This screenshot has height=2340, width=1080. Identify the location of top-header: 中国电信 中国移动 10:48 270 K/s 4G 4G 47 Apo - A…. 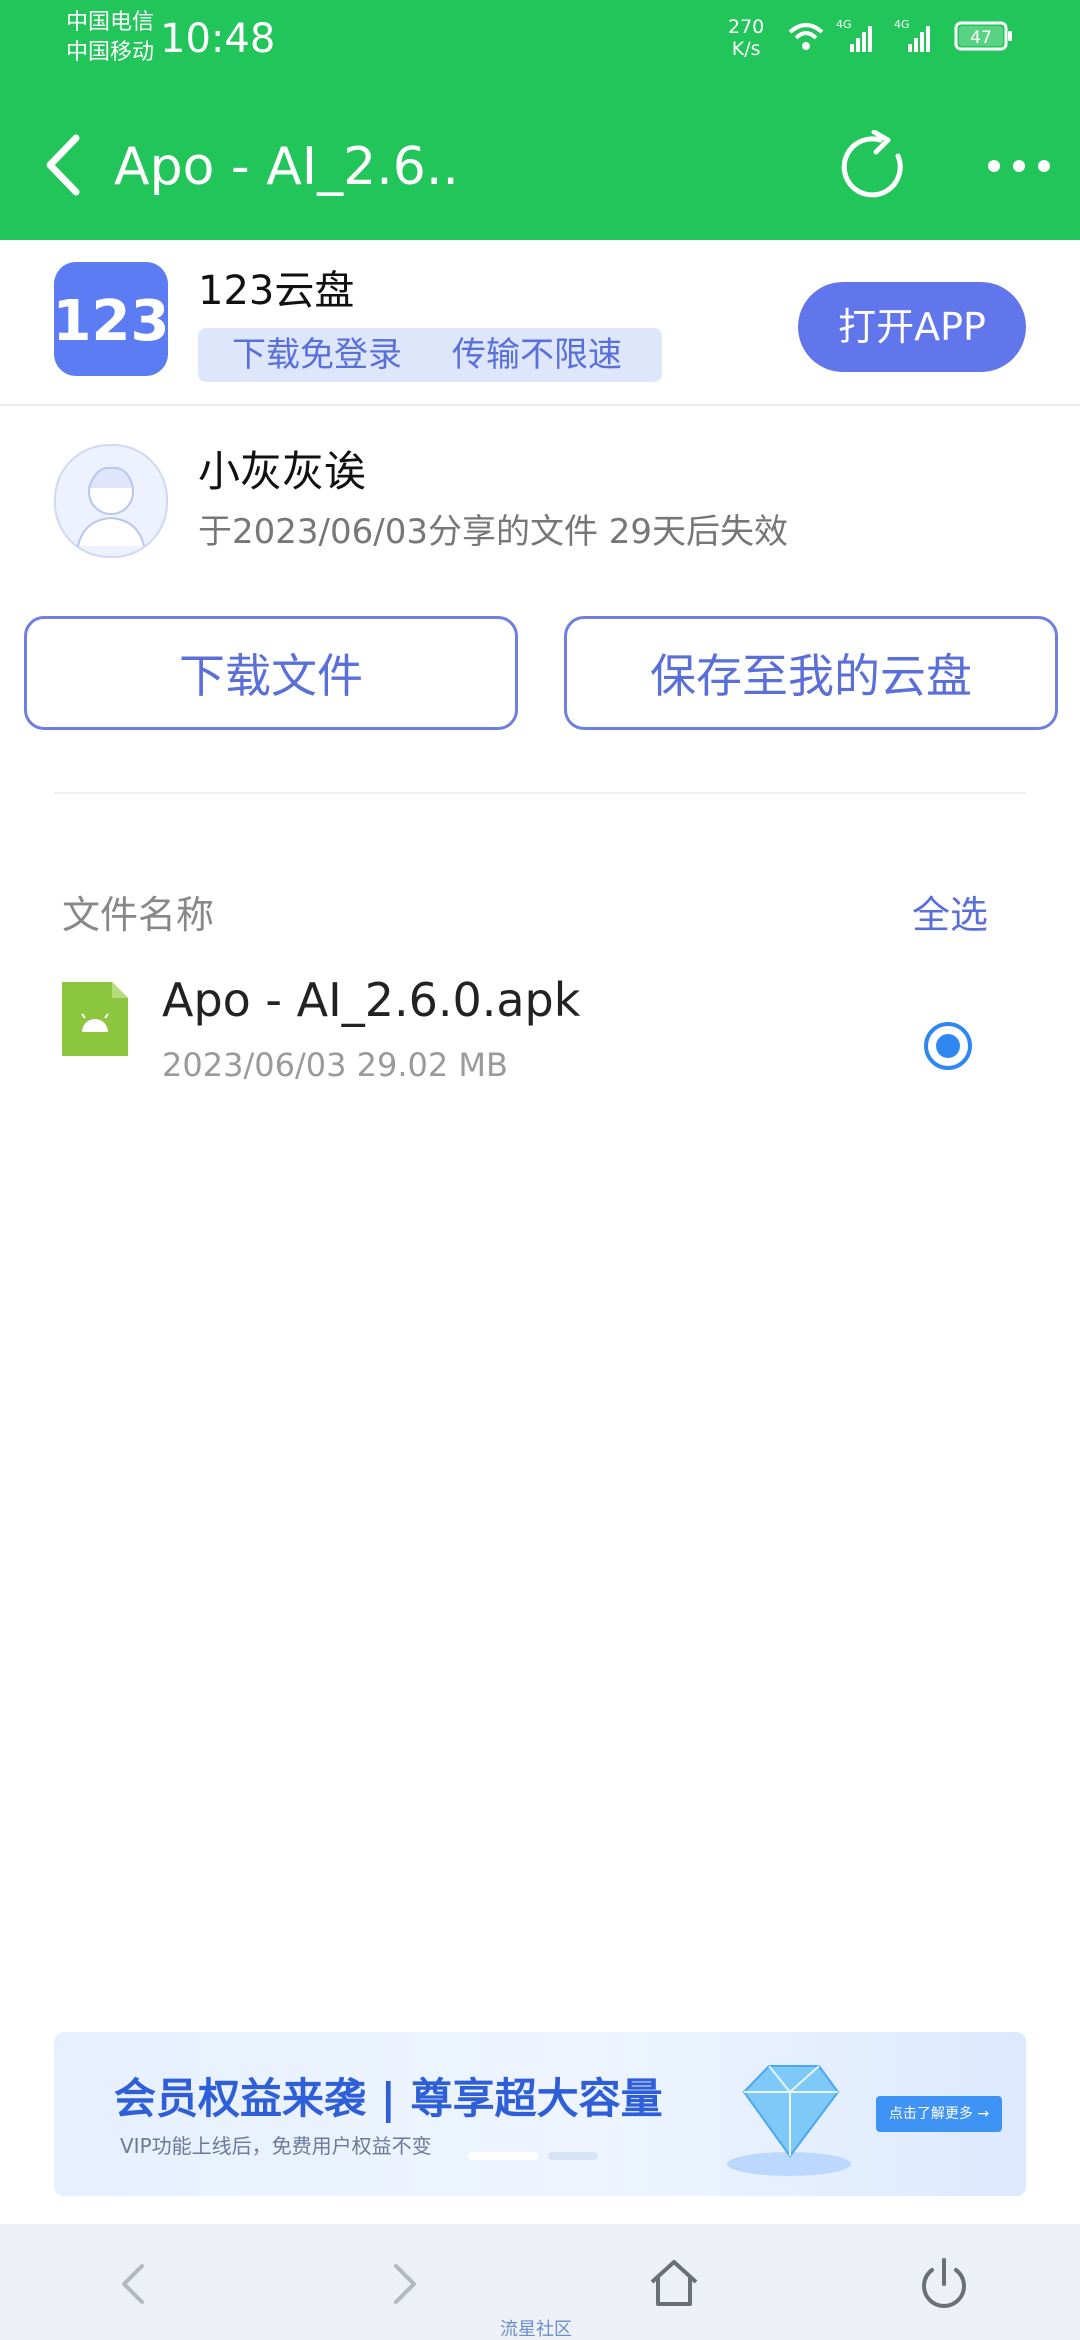
(540, 120).